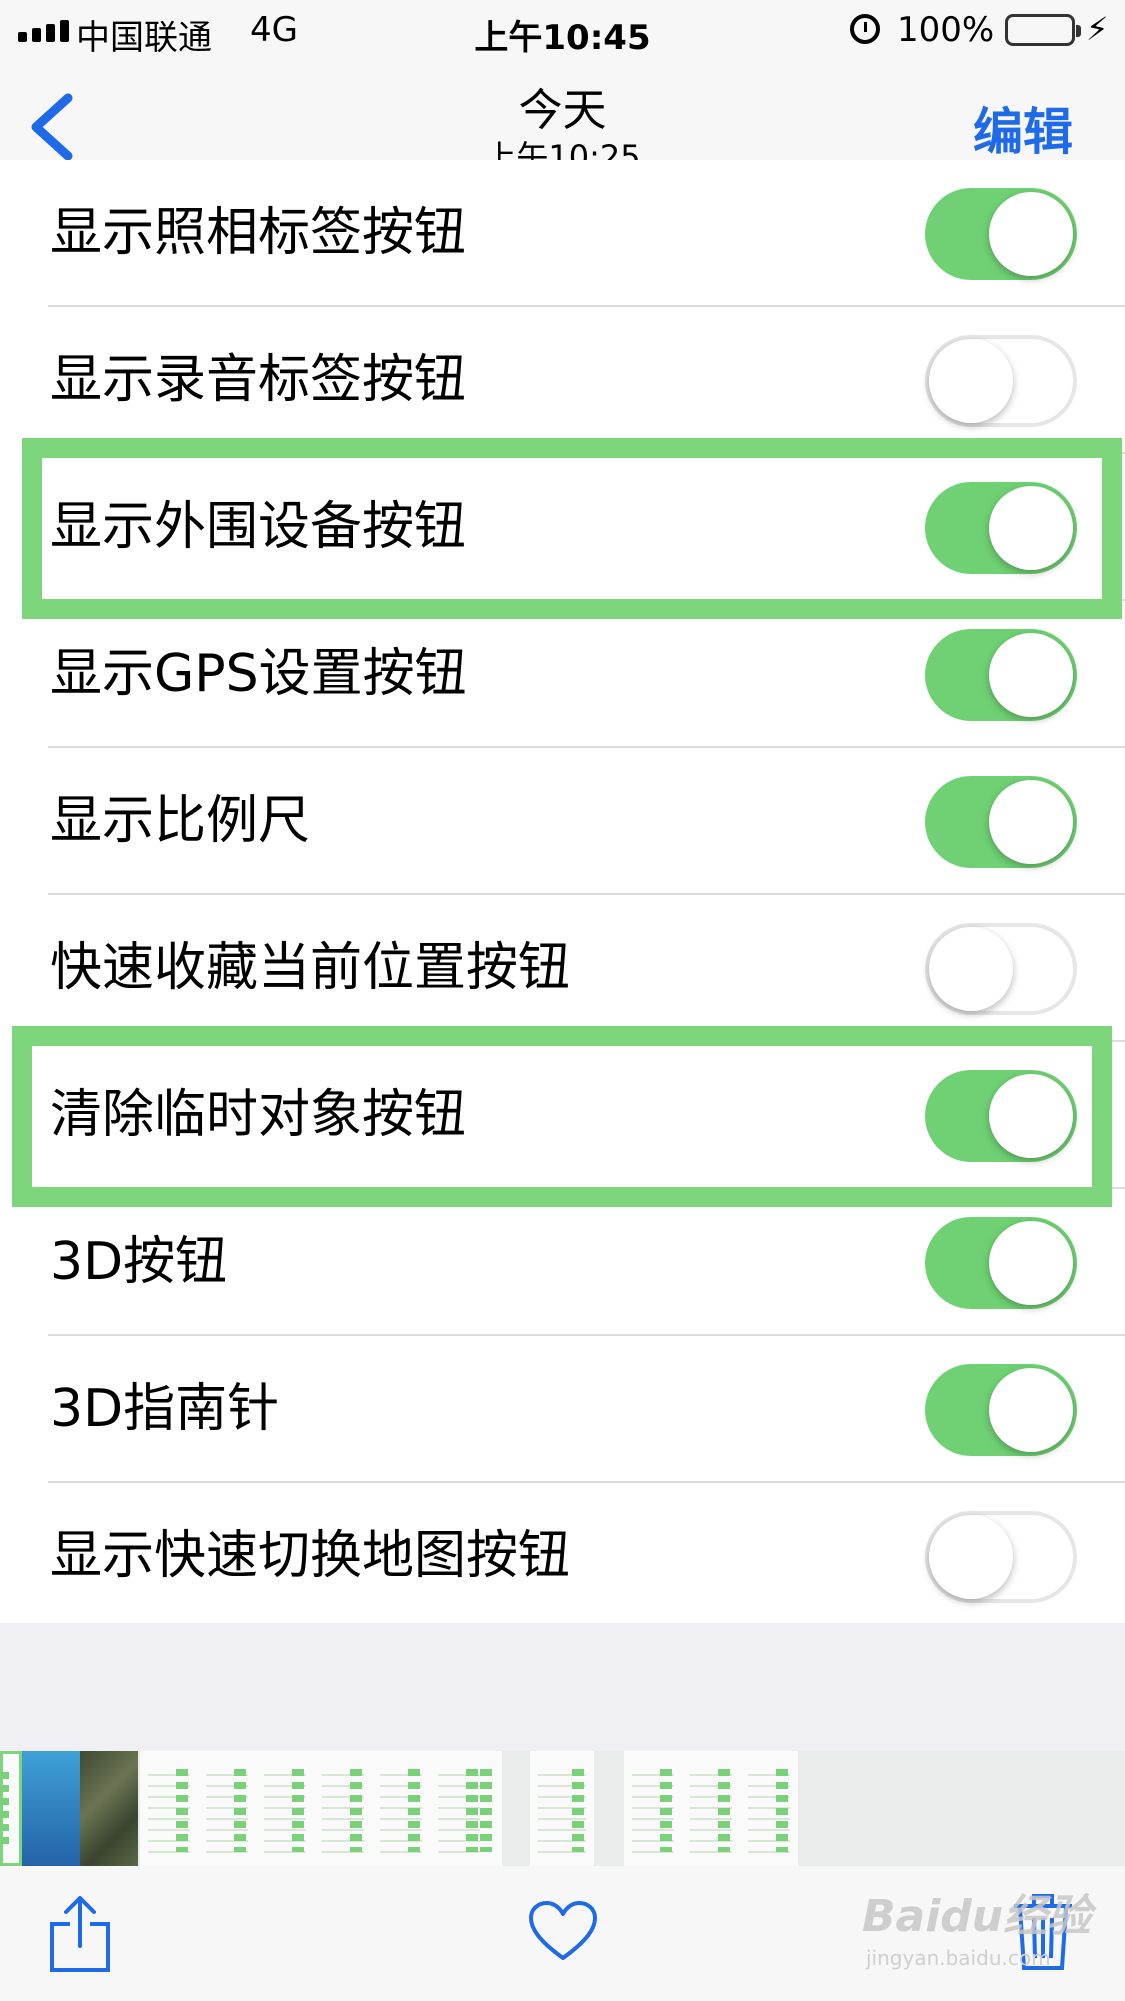 This screenshot has width=1125, height=2001. What do you see at coordinates (80, 1934) in the screenshot?
I see `share-icon` at bounding box center [80, 1934].